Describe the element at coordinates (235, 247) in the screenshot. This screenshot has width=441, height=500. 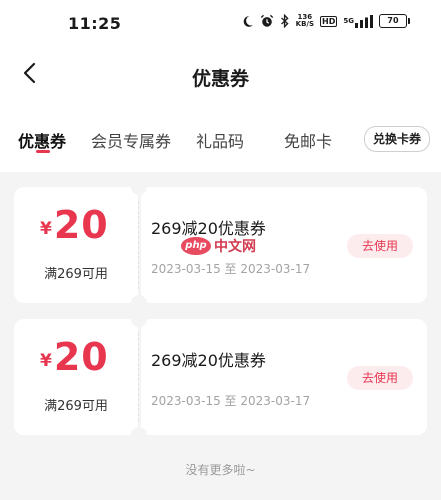
I see `watermark-text: 中文网` at that location.